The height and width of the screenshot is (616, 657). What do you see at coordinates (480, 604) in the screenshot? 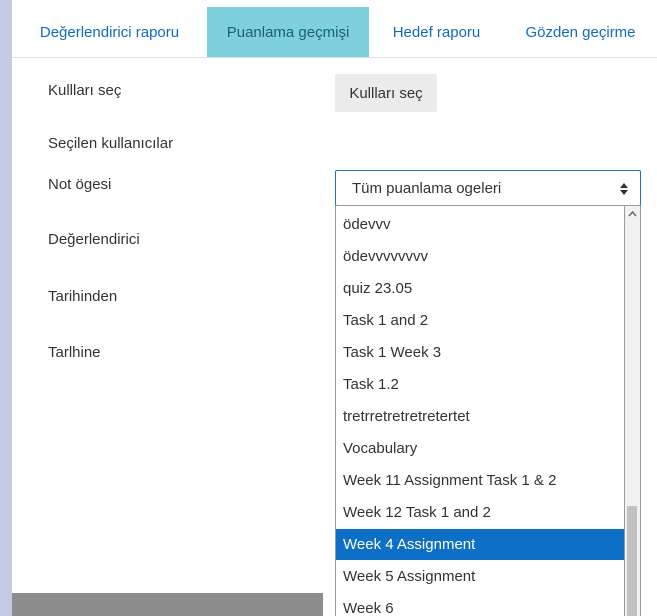
I see `list-item: Week 6` at bounding box center [480, 604].